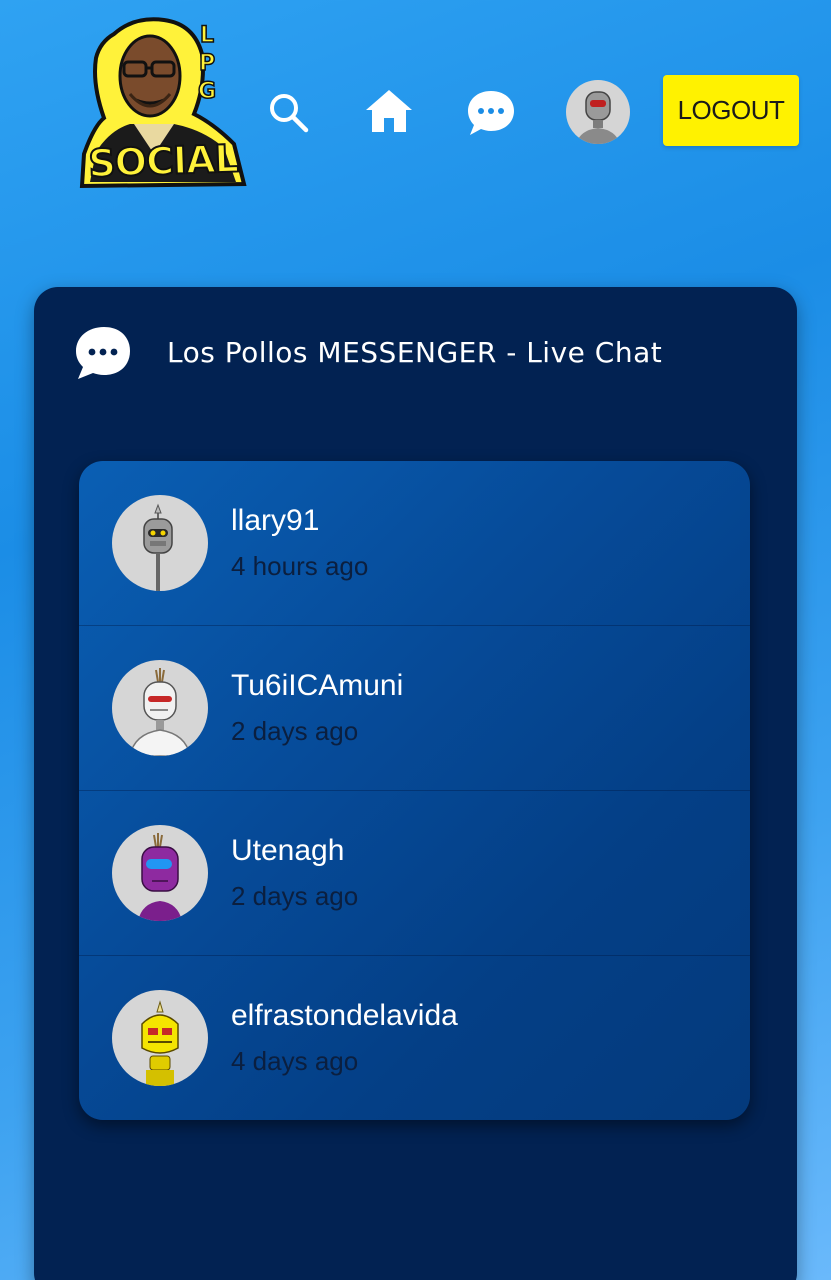  Describe the element at coordinates (163, 160) in the screenshot. I see `logo-word: SOCIAL` at that location.